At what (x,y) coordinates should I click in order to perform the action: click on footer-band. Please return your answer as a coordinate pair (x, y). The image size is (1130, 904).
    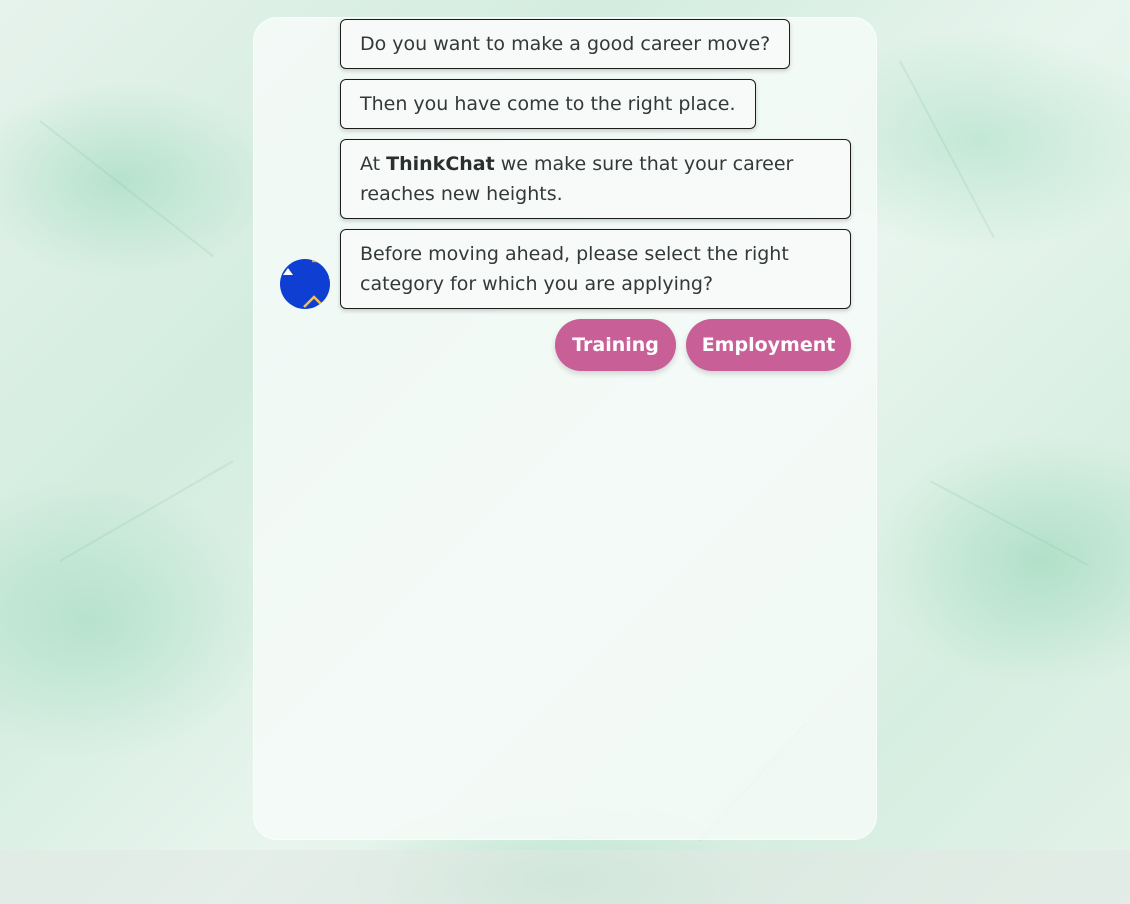
    Looking at the image, I should click on (565, 877).